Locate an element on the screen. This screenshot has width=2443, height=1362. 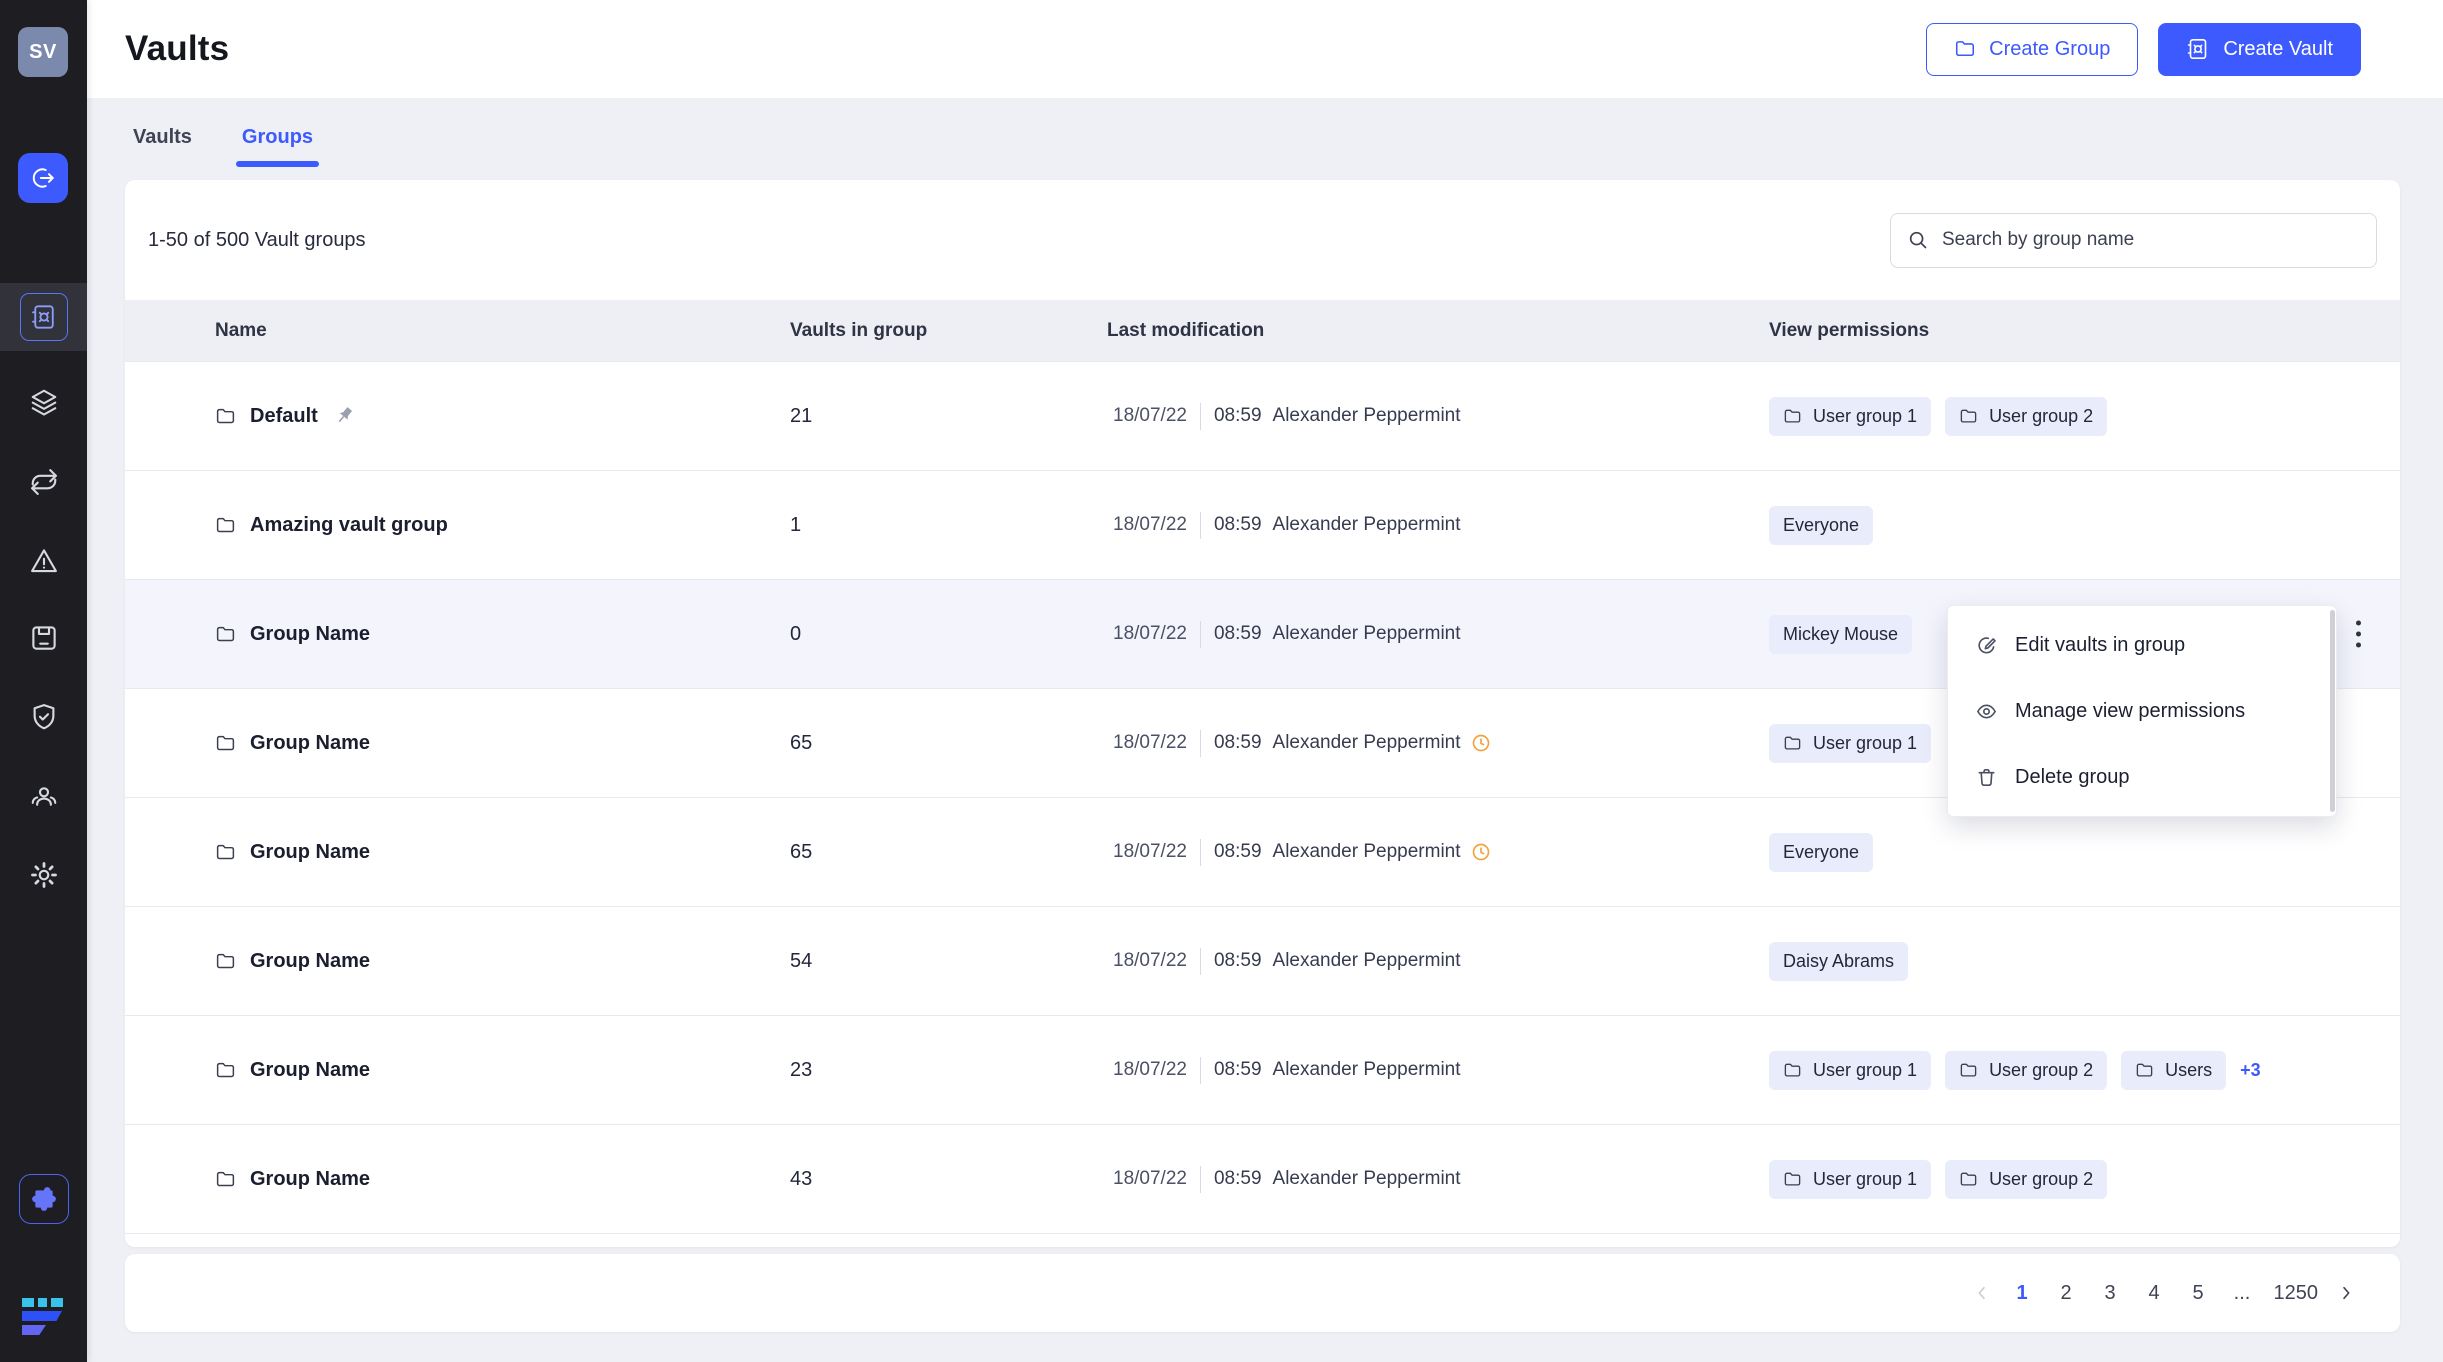
group-name: Default is located at coordinates (284, 415).